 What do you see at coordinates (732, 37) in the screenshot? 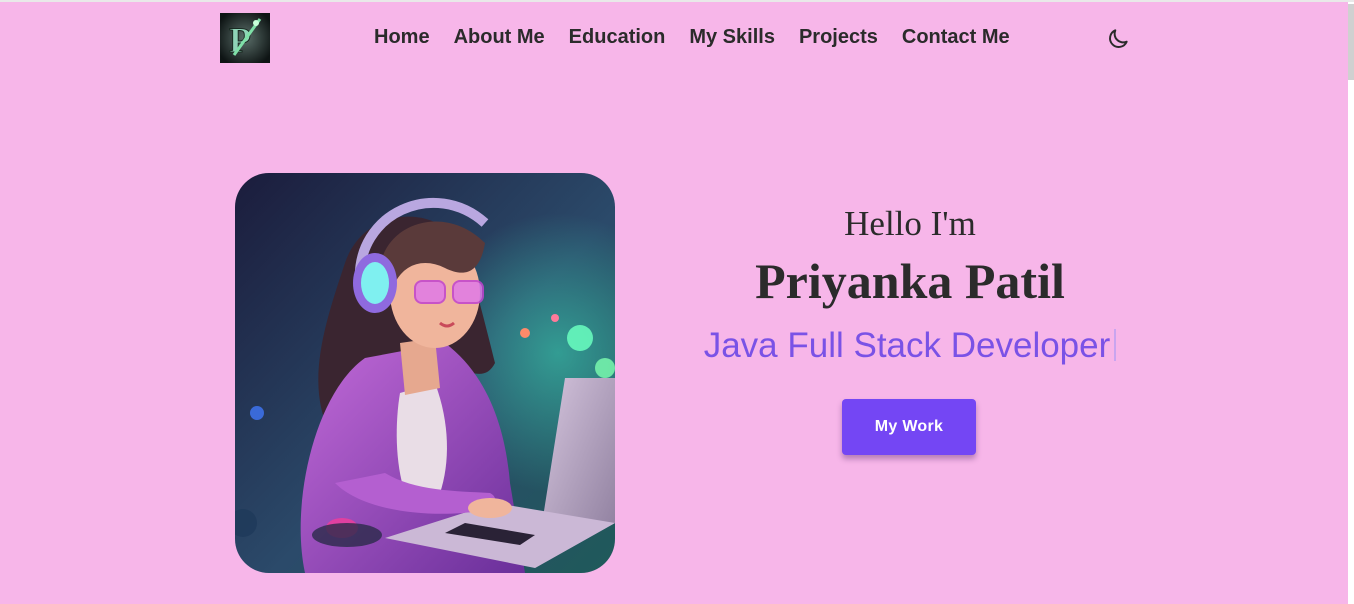
I see `nav-my-skills: My Skills` at bounding box center [732, 37].